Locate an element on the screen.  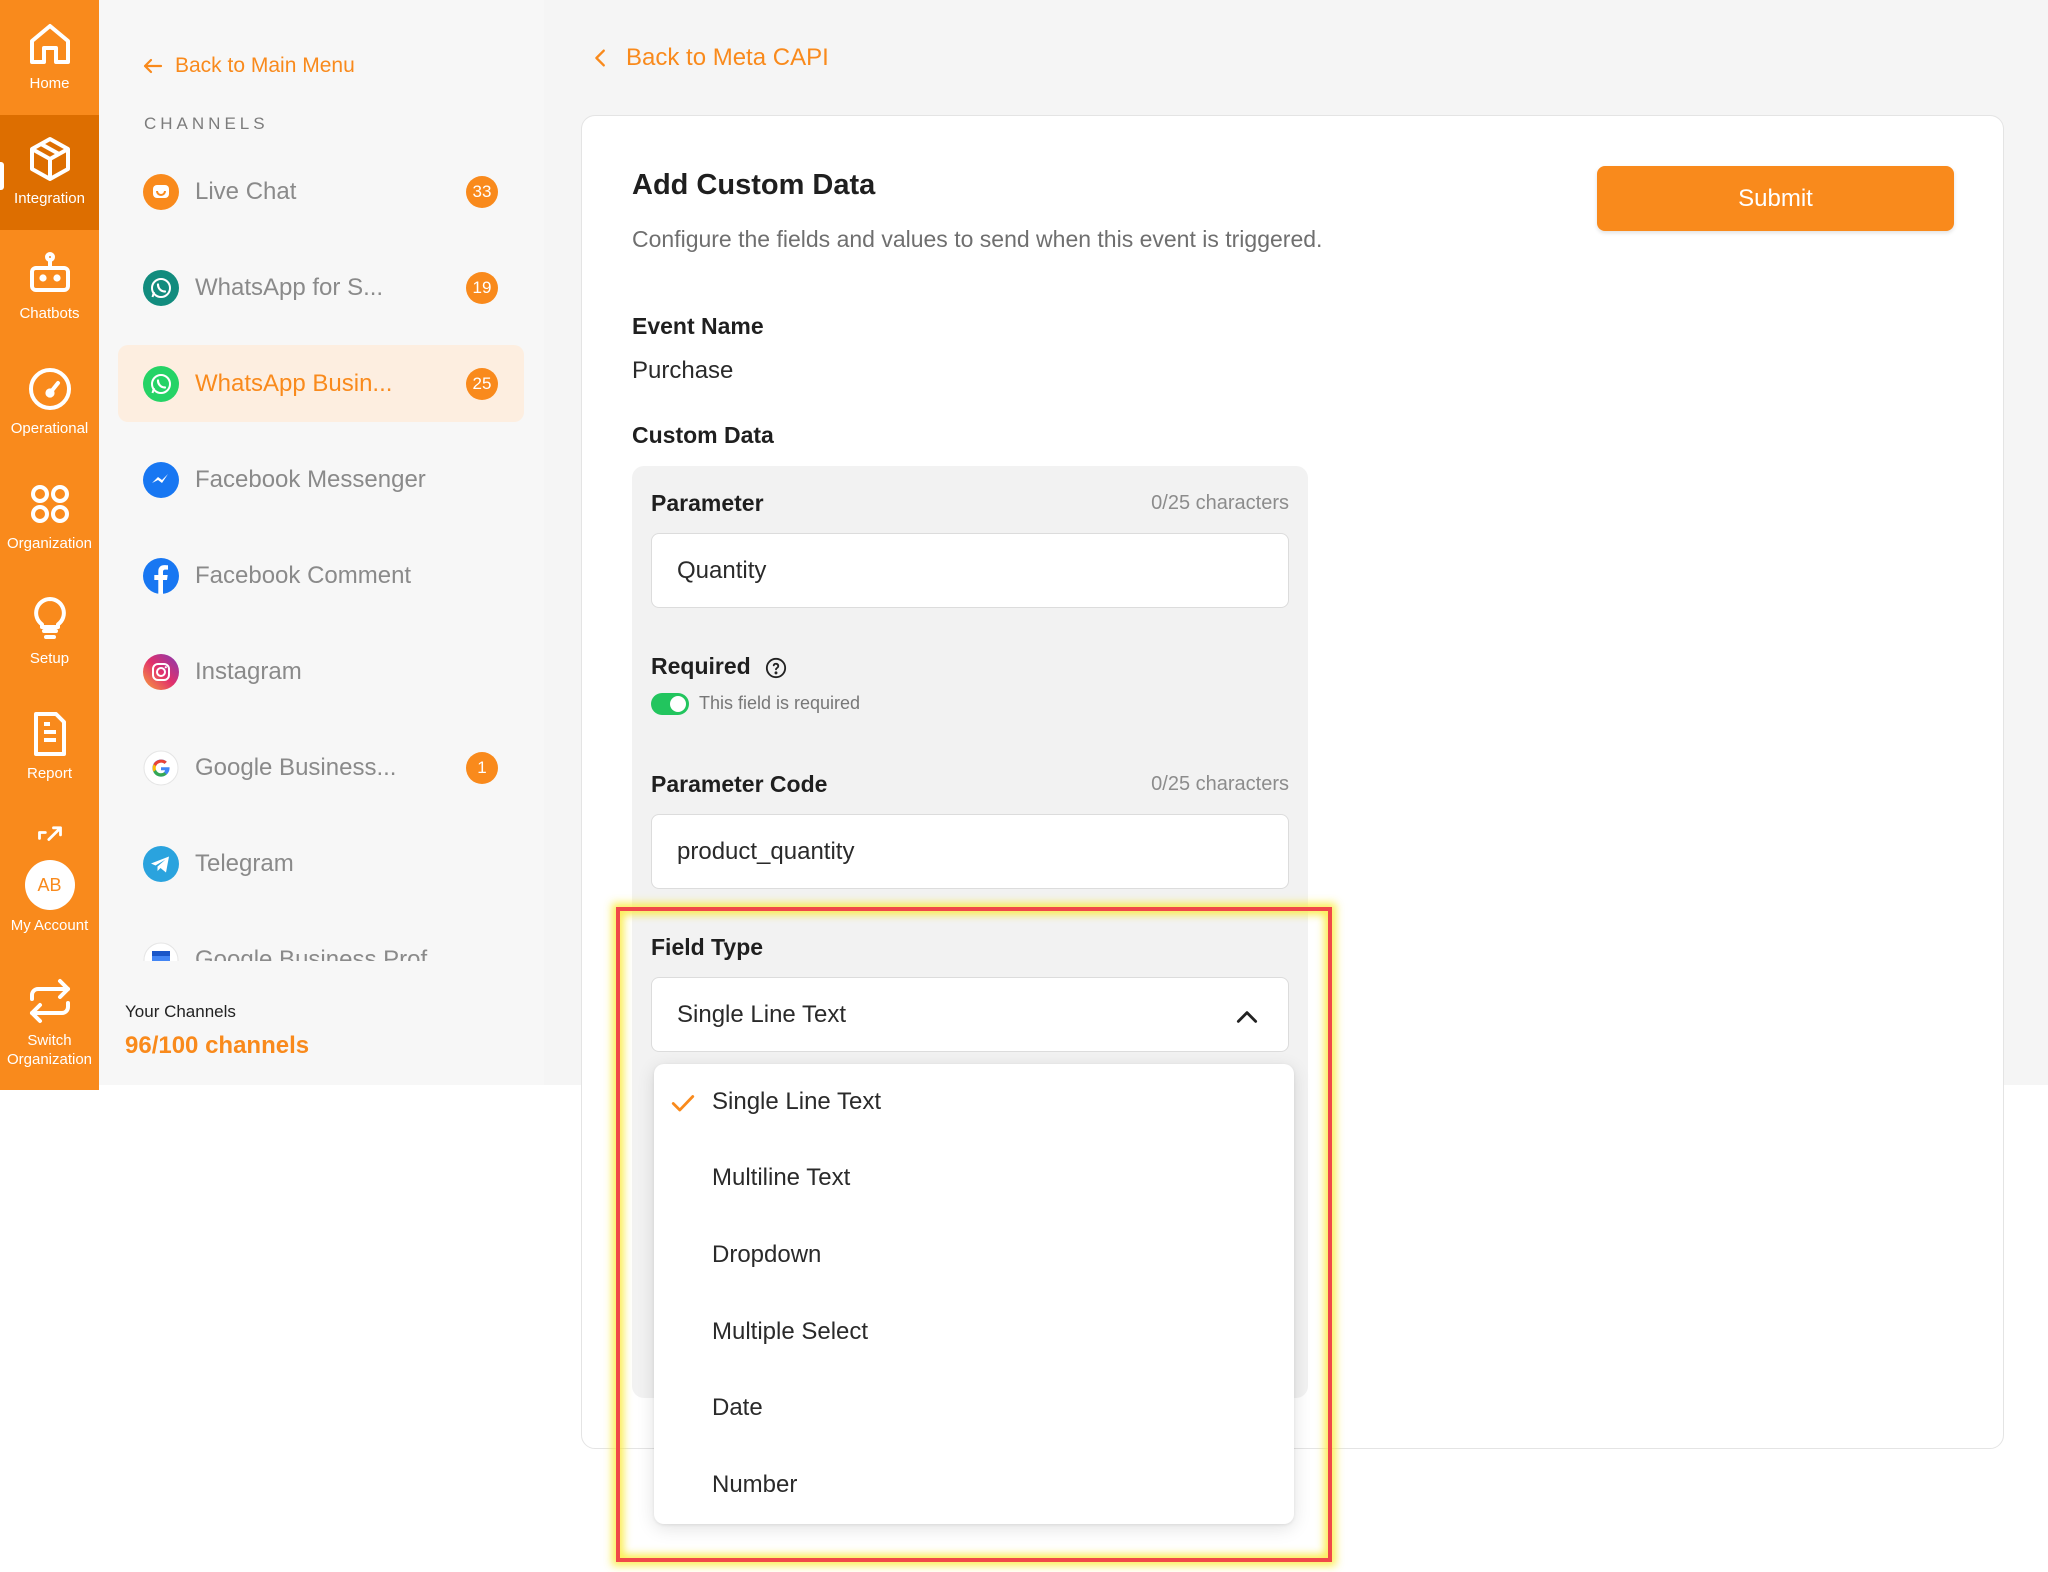
expand-arrow-icon is located at coordinates (49, 833).